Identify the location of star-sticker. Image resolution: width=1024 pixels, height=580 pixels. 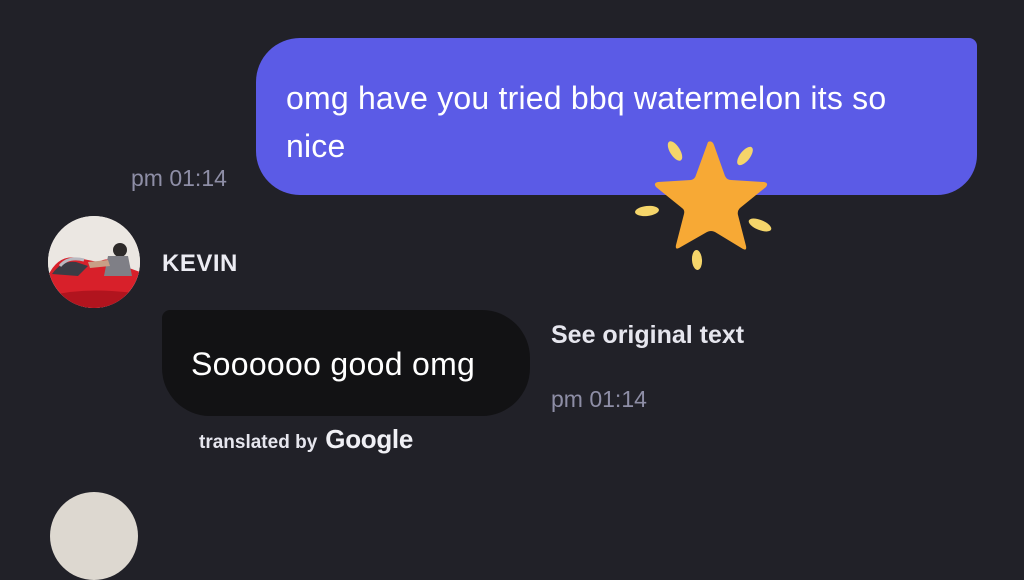
(703, 205).